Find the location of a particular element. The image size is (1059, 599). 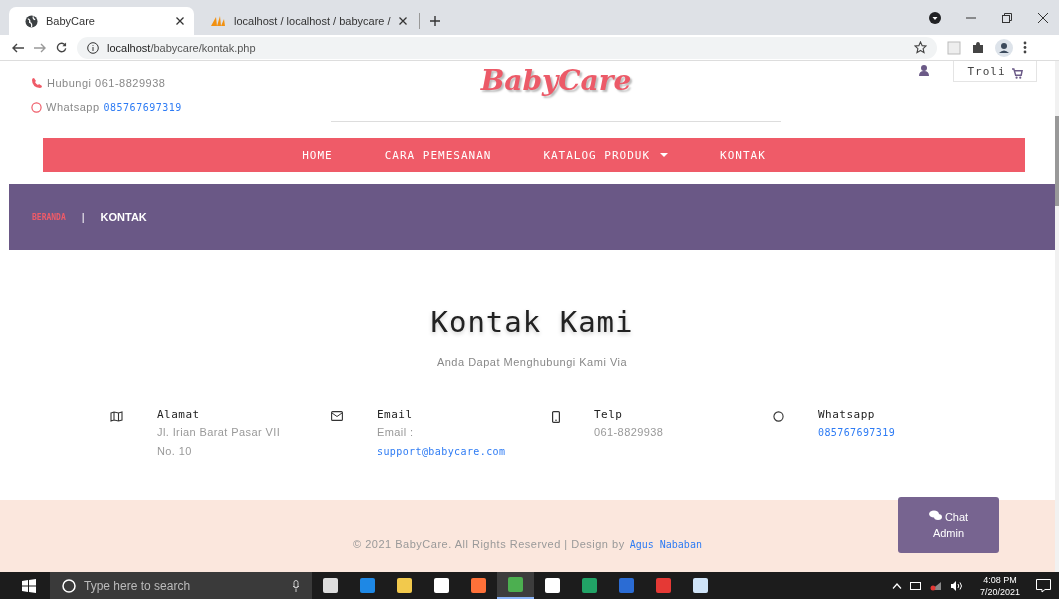

taskbar-clock: 4:08 PM 7/20/2021 is located at coordinates (999, 585).